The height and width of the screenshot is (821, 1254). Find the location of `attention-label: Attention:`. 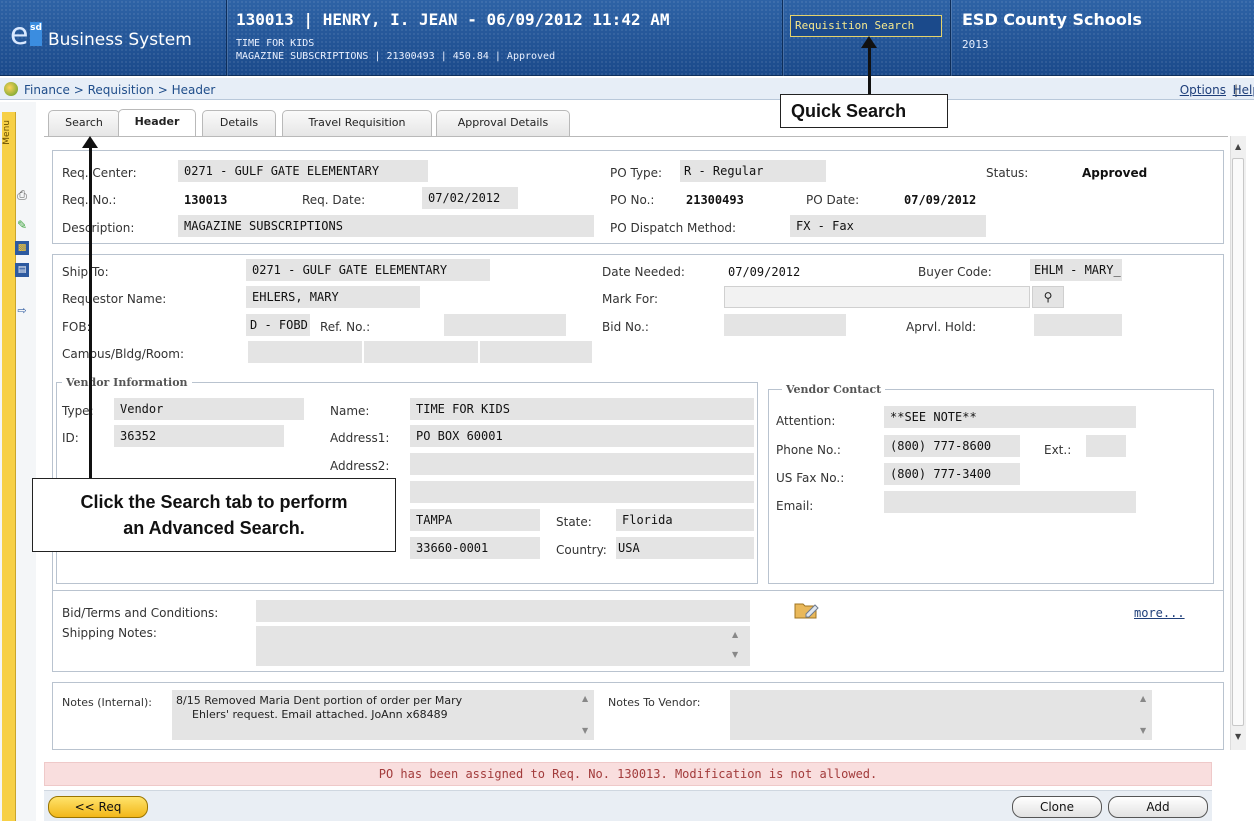

attention-label: Attention: is located at coordinates (806, 421).